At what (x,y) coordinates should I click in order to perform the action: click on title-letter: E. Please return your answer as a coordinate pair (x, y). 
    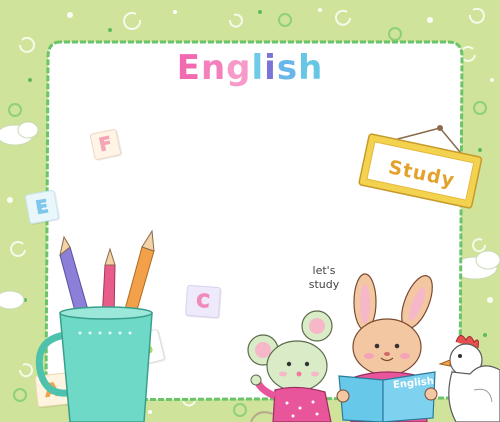
    Looking at the image, I should click on (188, 68).